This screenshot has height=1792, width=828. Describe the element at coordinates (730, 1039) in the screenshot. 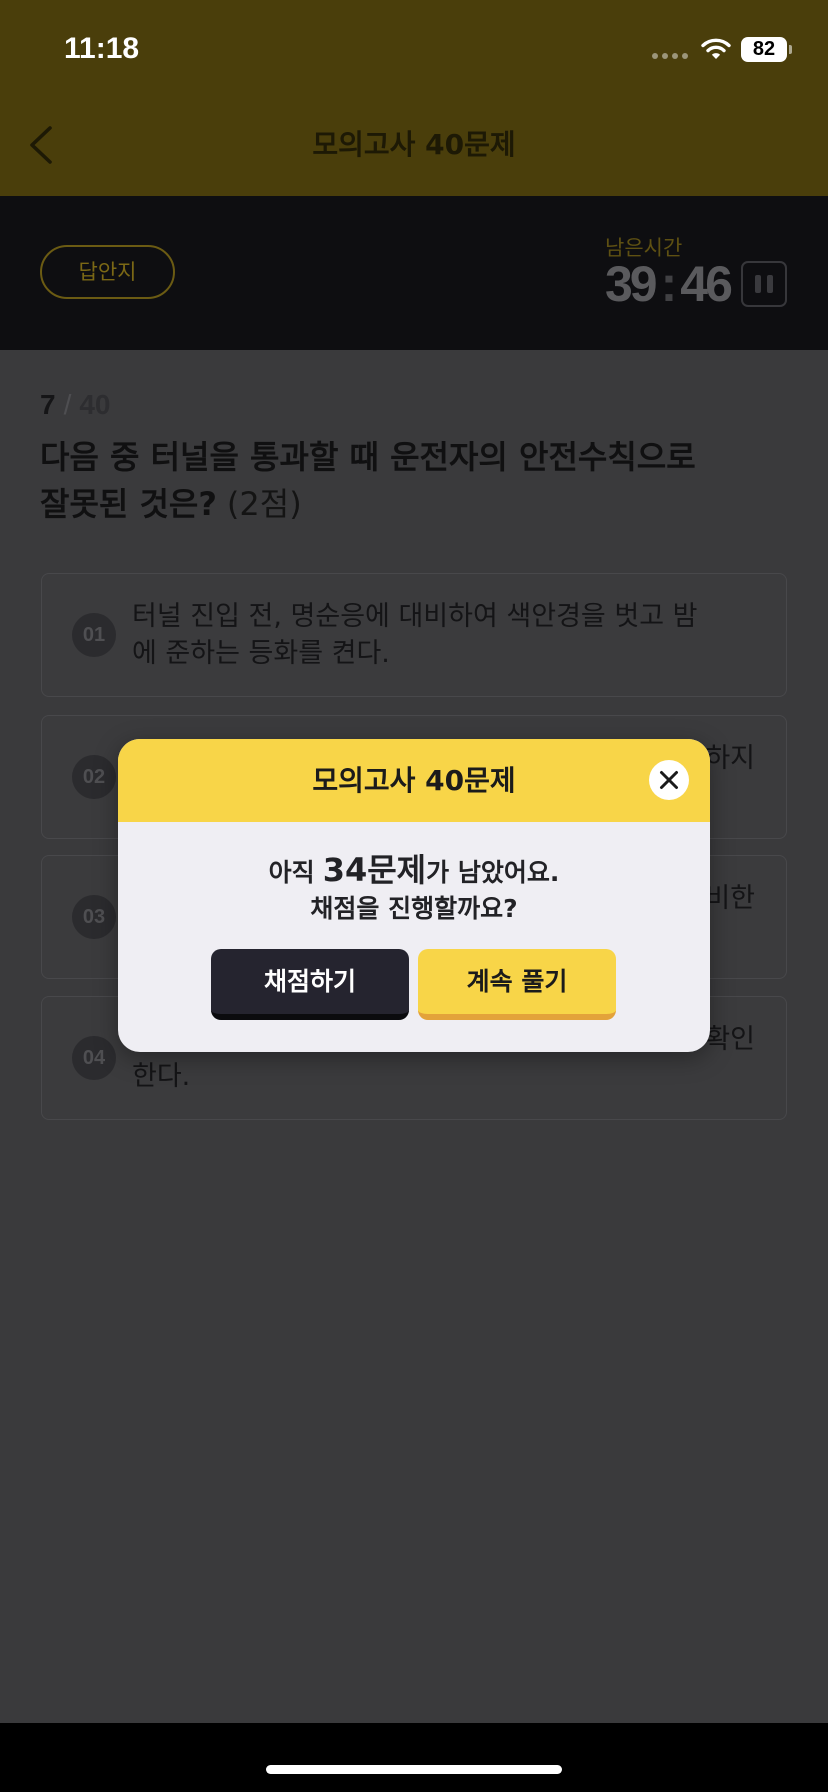

I see `option-text-fragment: 확인` at that location.